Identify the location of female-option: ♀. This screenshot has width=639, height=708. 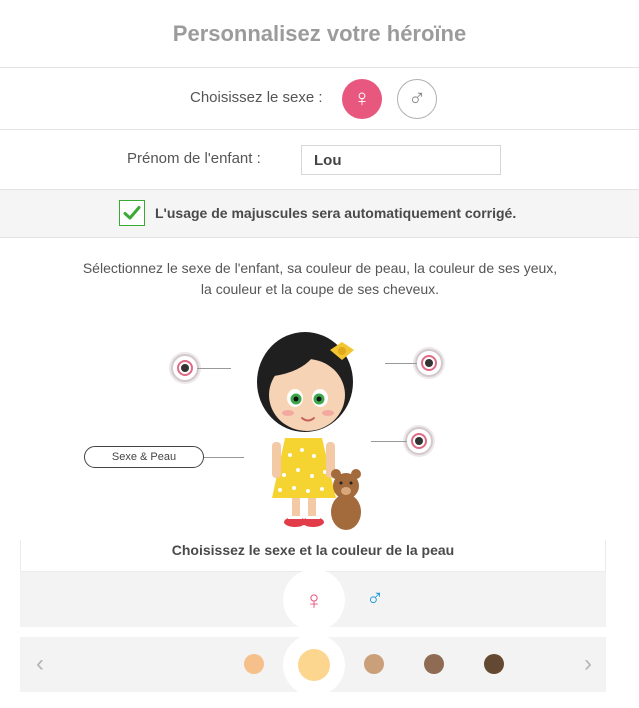
(314, 600).